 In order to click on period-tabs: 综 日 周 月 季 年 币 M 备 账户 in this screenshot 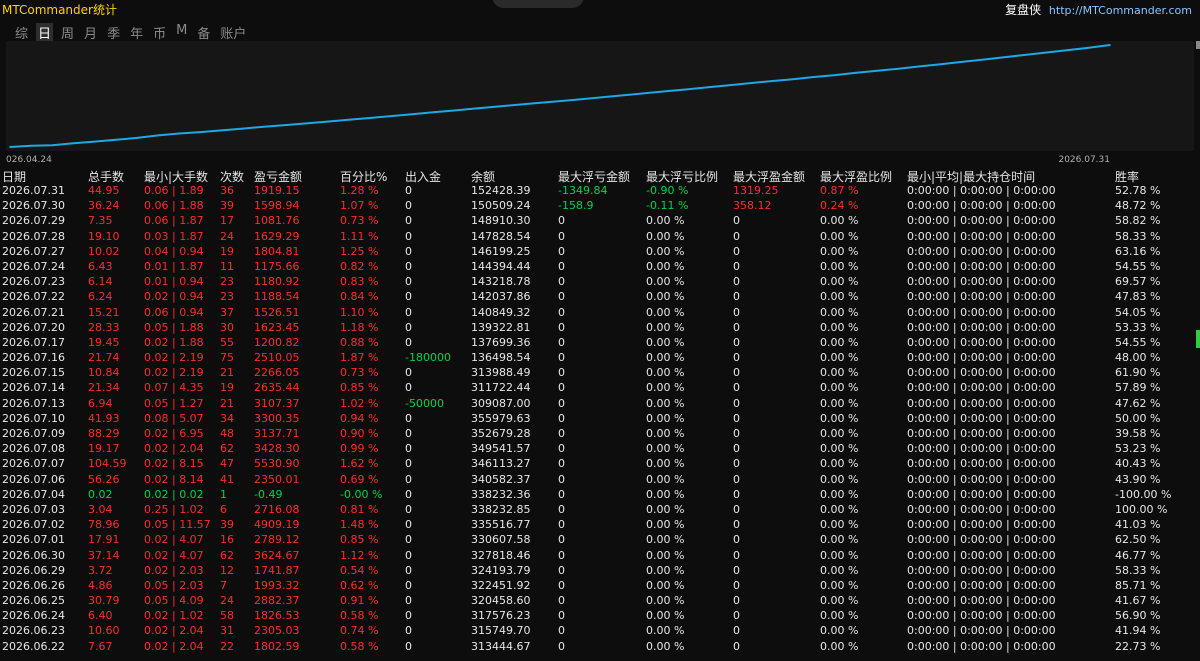, I will do `click(133, 32)`.